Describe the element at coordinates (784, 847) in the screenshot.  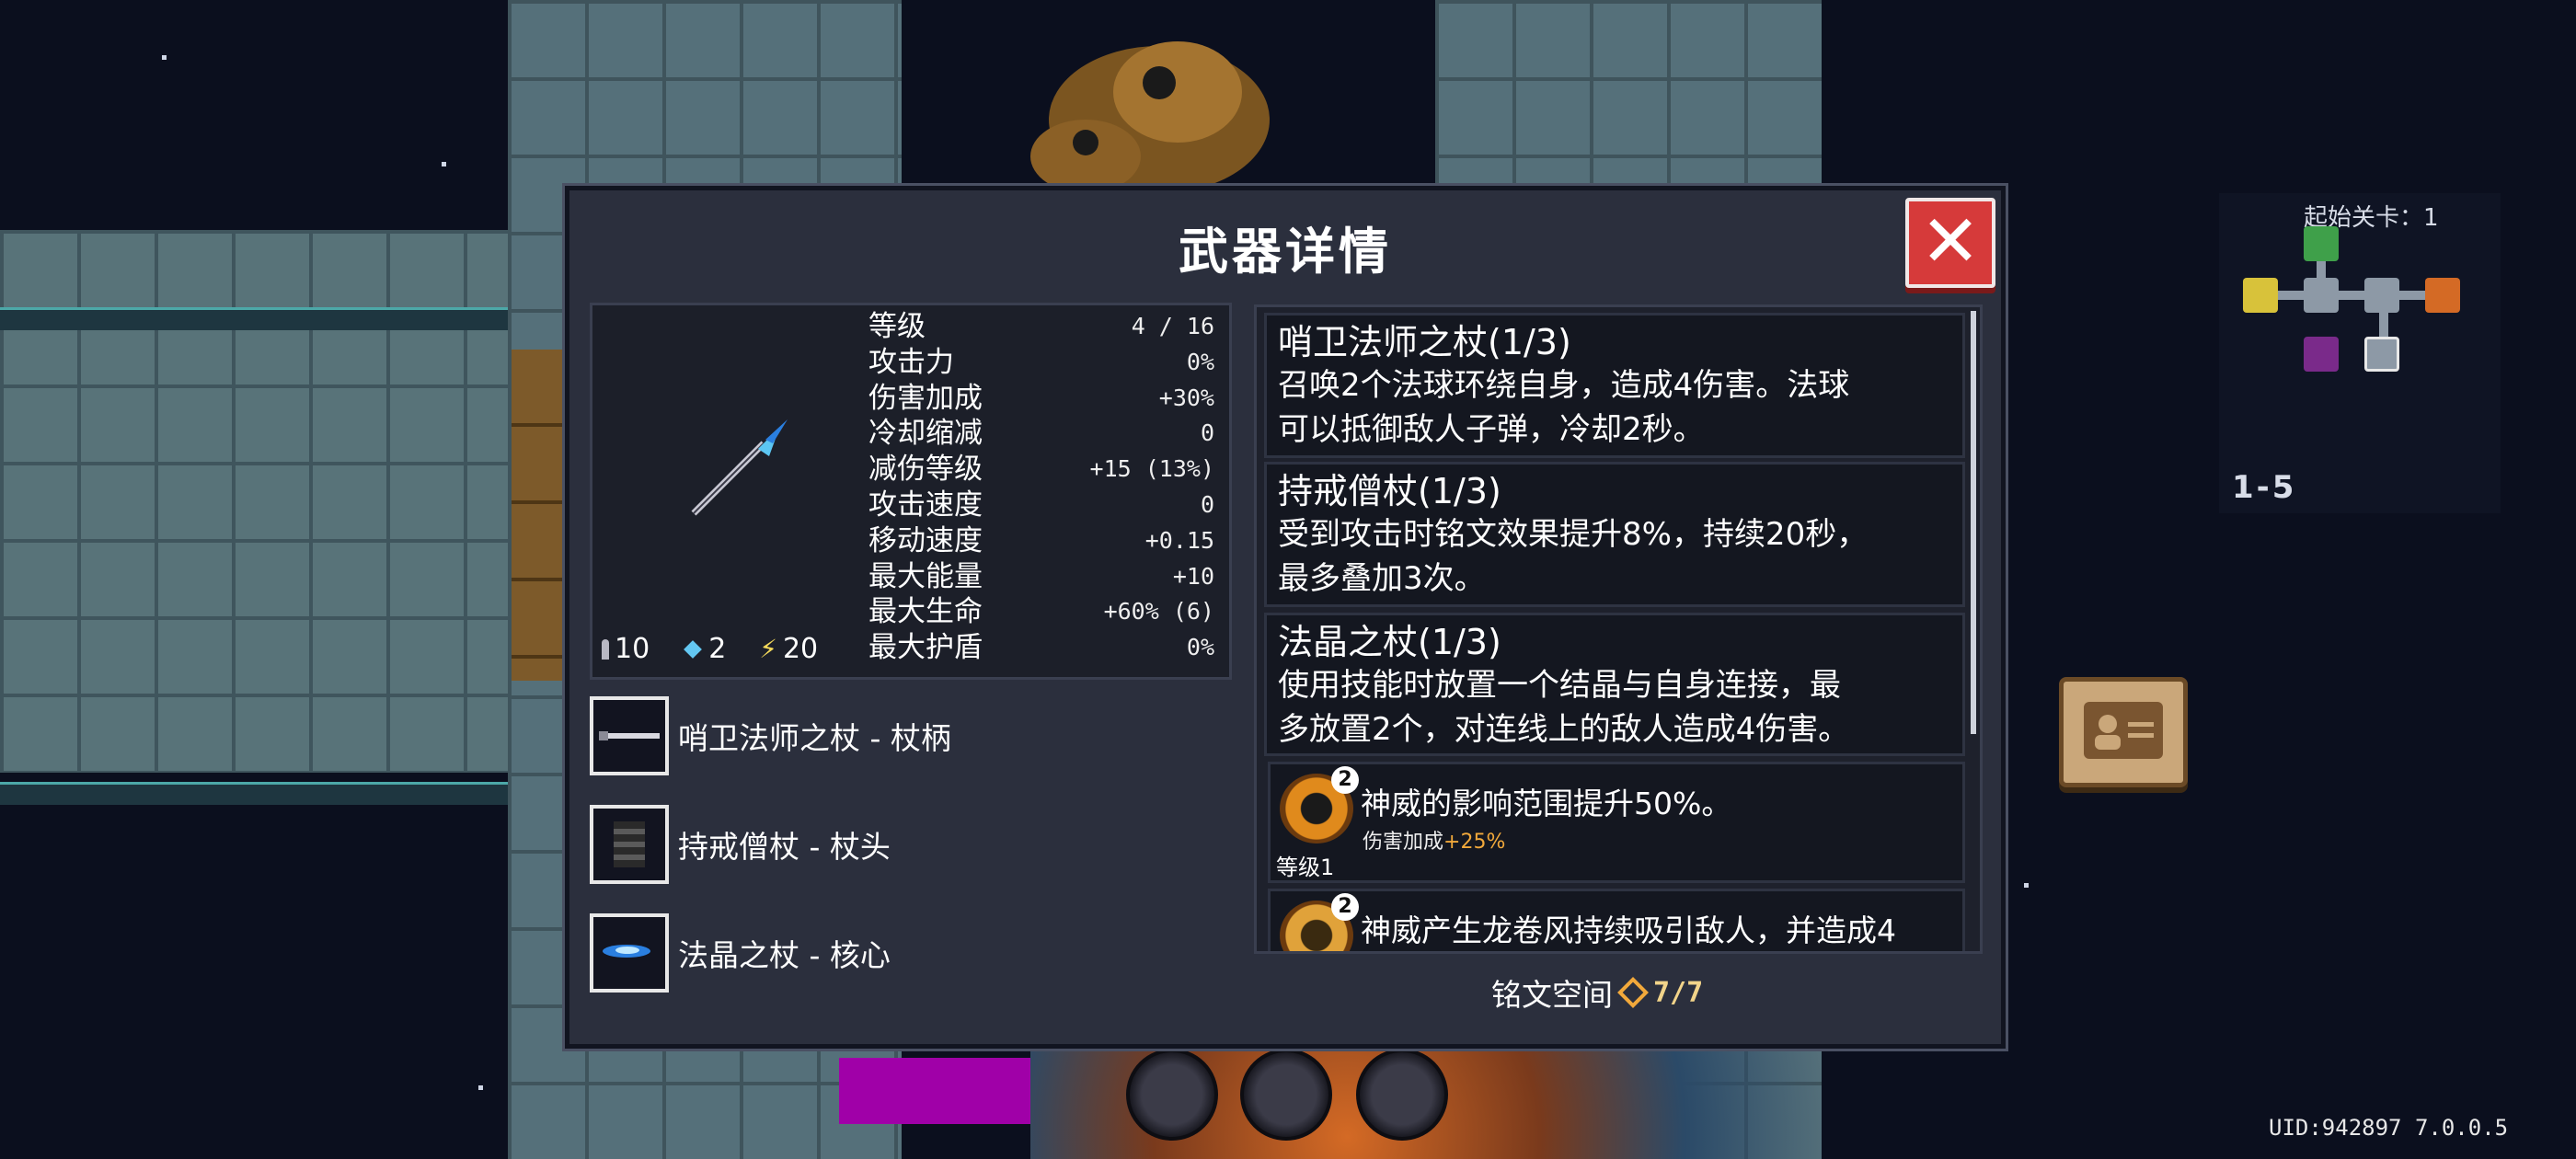
I see `part-label: 持戒僧杖 - 杖头` at that location.